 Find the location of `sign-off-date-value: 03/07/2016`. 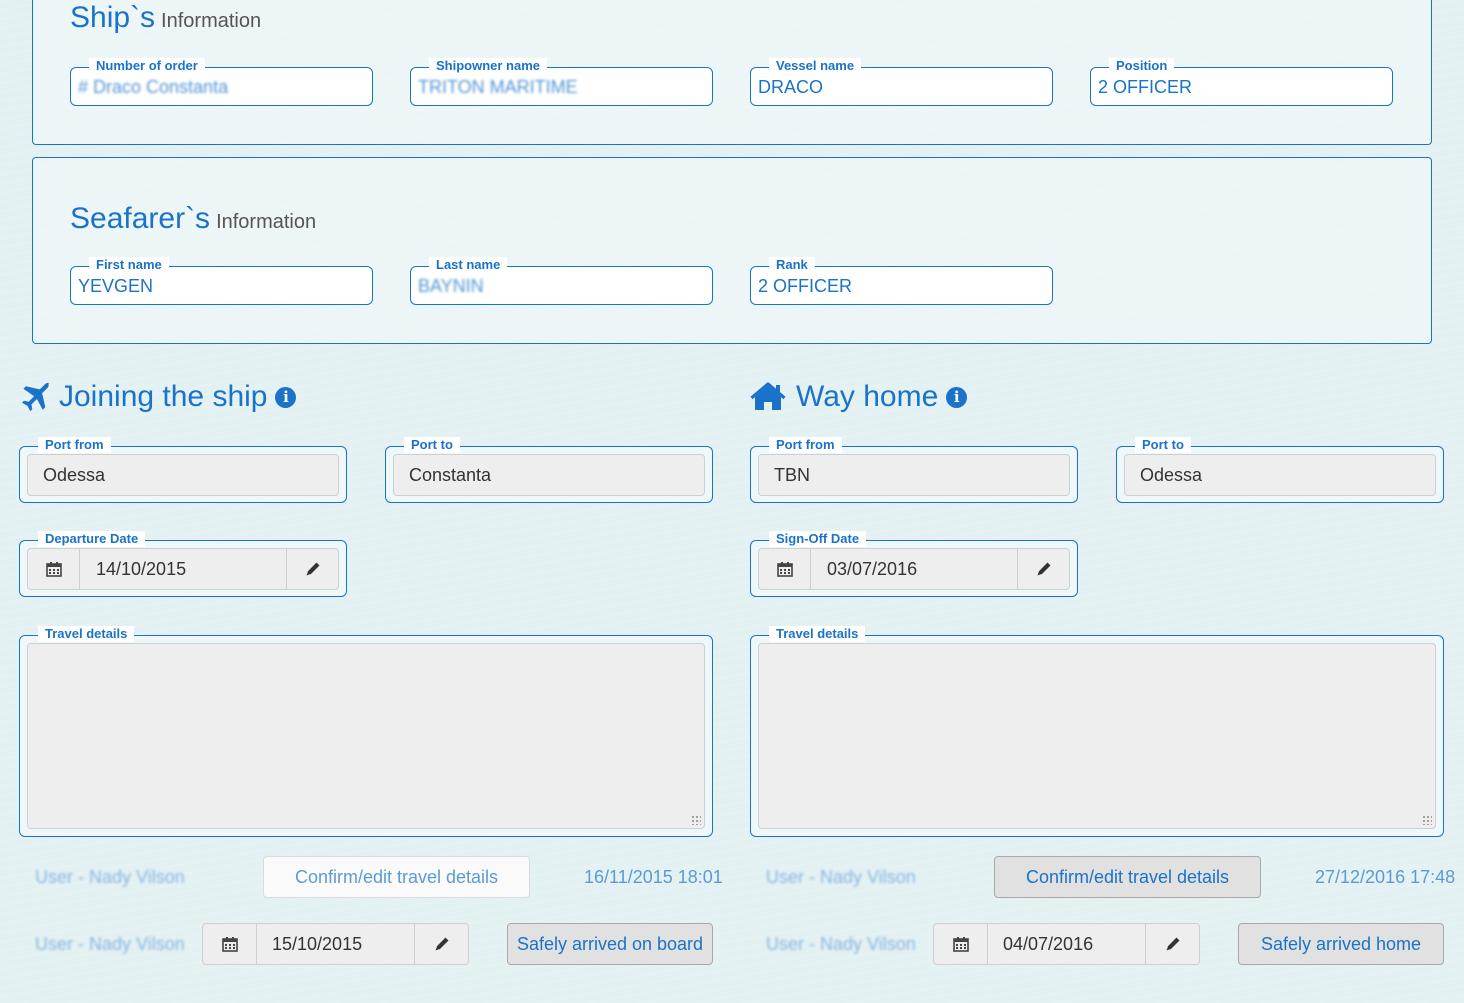

sign-off-date-value: 03/07/2016 is located at coordinates (872, 569).